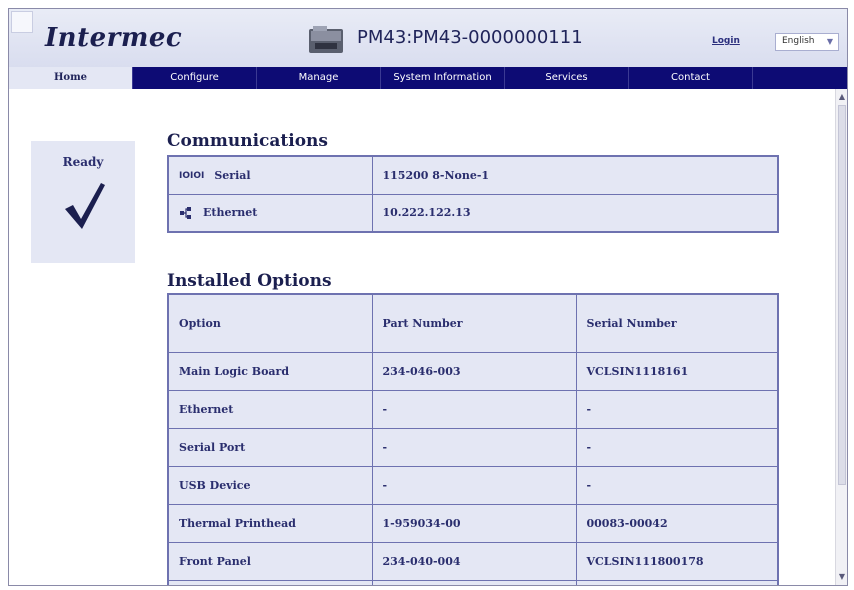 The width and height of the screenshot is (854, 590). I want to click on part-number: 1-959034-00, so click(474, 523).